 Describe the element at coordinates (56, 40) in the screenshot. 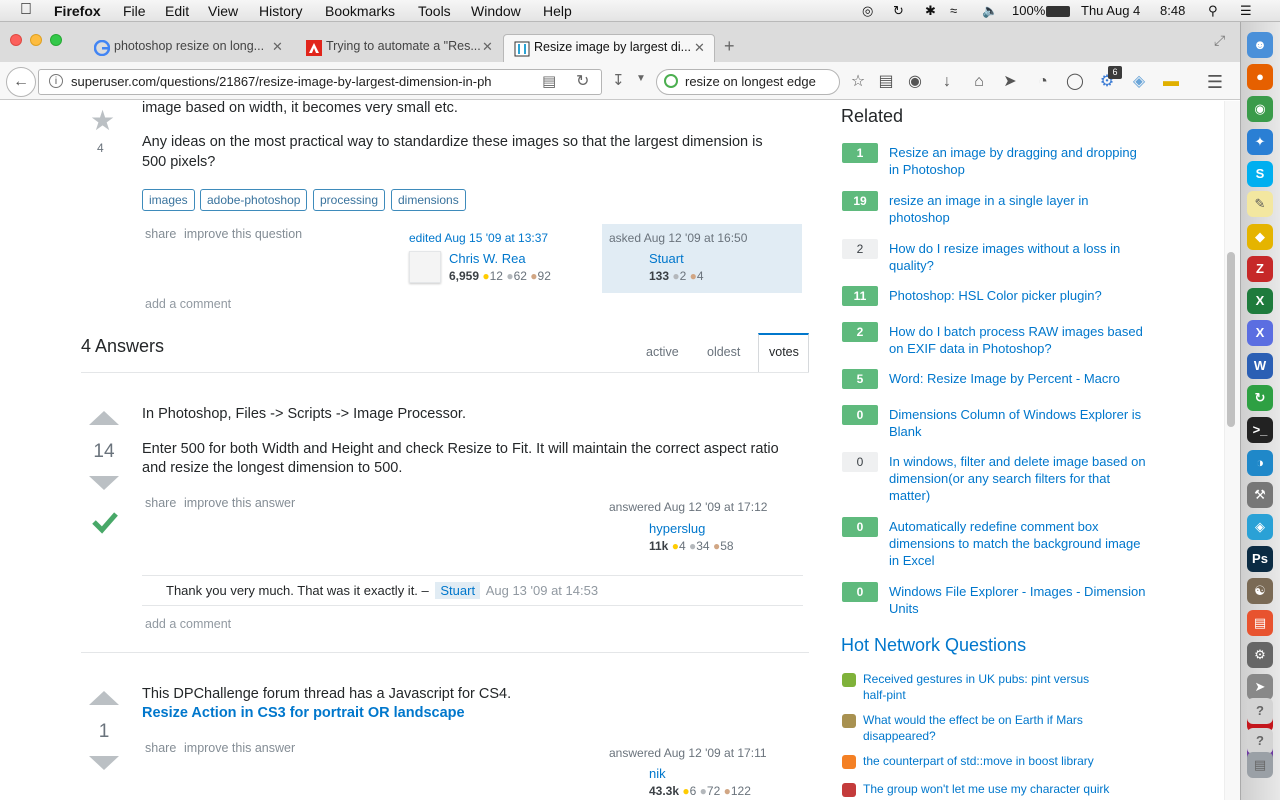

I see `window-zoom-button` at that location.